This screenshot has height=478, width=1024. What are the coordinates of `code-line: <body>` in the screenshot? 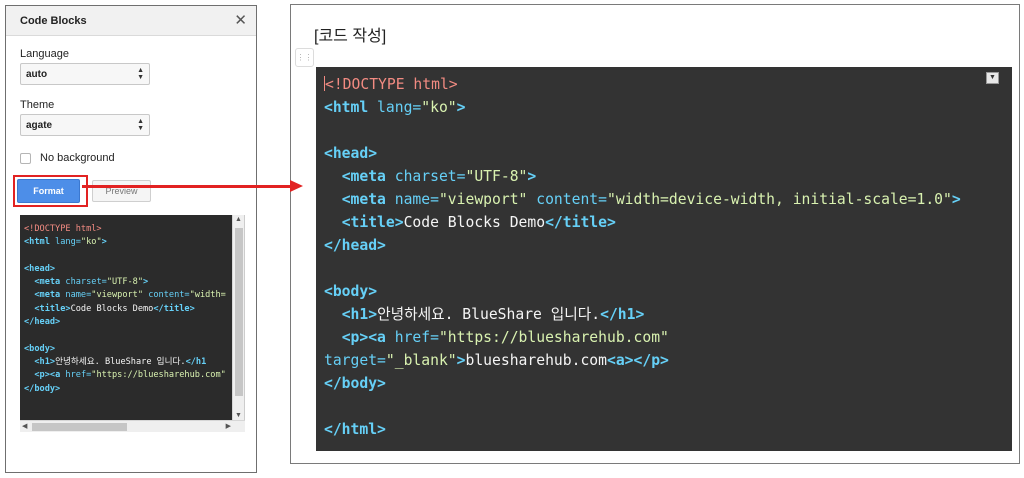 It's located at (126, 349).